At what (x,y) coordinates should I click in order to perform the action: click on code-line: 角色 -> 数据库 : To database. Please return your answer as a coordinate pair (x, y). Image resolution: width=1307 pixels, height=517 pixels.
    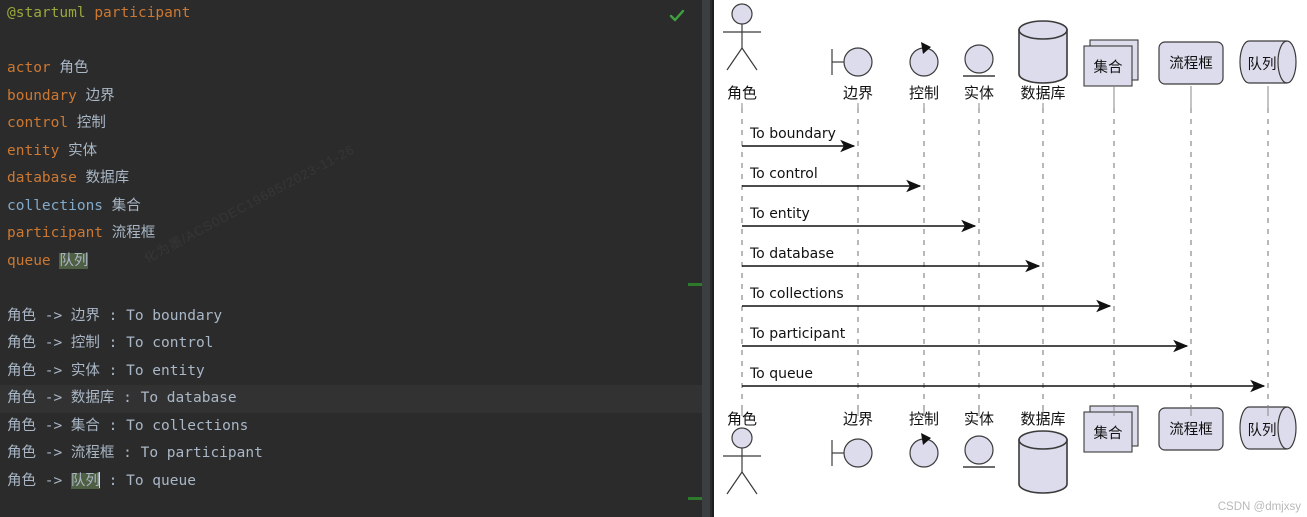
    Looking at the image, I should click on (355, 399).